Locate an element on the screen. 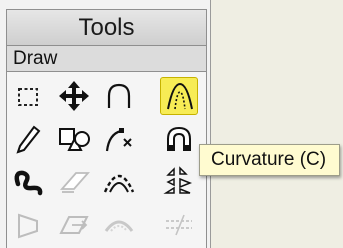 The width and height of the screenshot is (343, 248). move-tool is located at coordinates (74, 96).